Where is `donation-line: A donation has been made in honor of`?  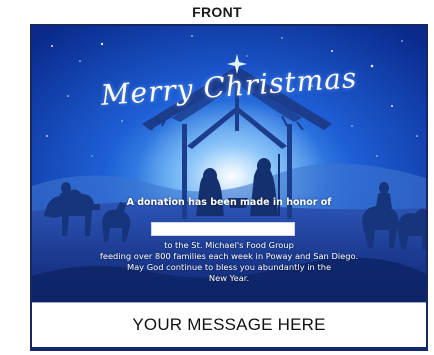 donation-line: A donation has been made in honor of is located at coordinates (229, 202).